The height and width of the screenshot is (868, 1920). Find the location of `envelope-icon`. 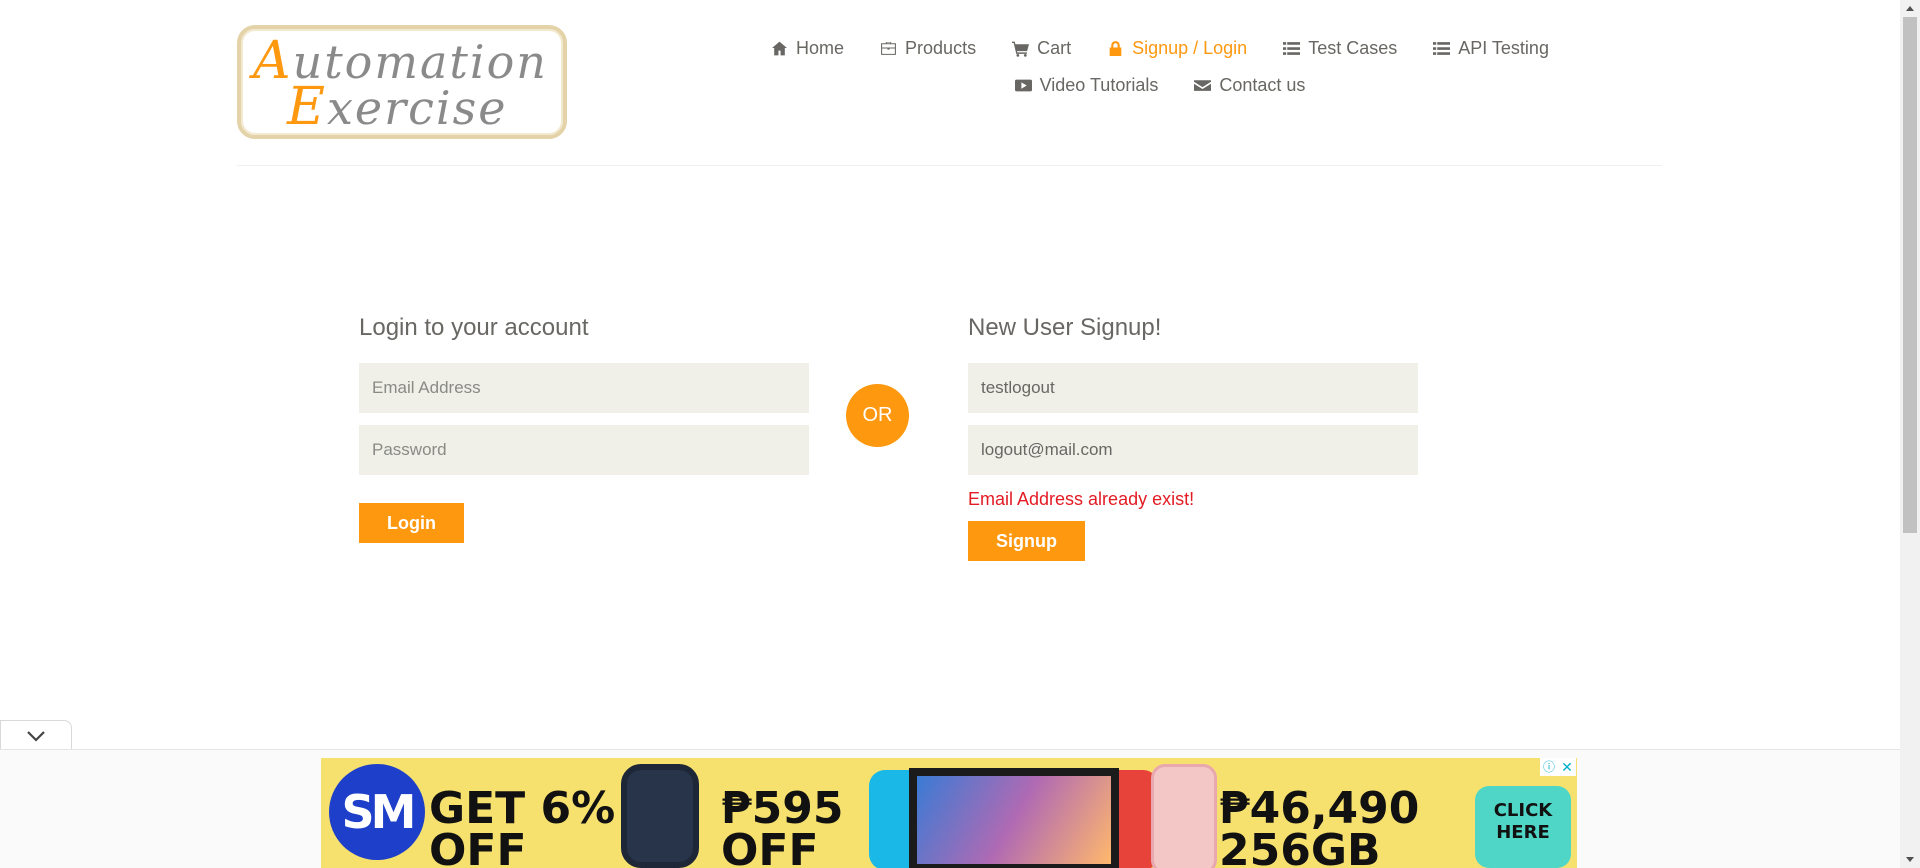

envelope-icon is located at coordinates (1203, 85).